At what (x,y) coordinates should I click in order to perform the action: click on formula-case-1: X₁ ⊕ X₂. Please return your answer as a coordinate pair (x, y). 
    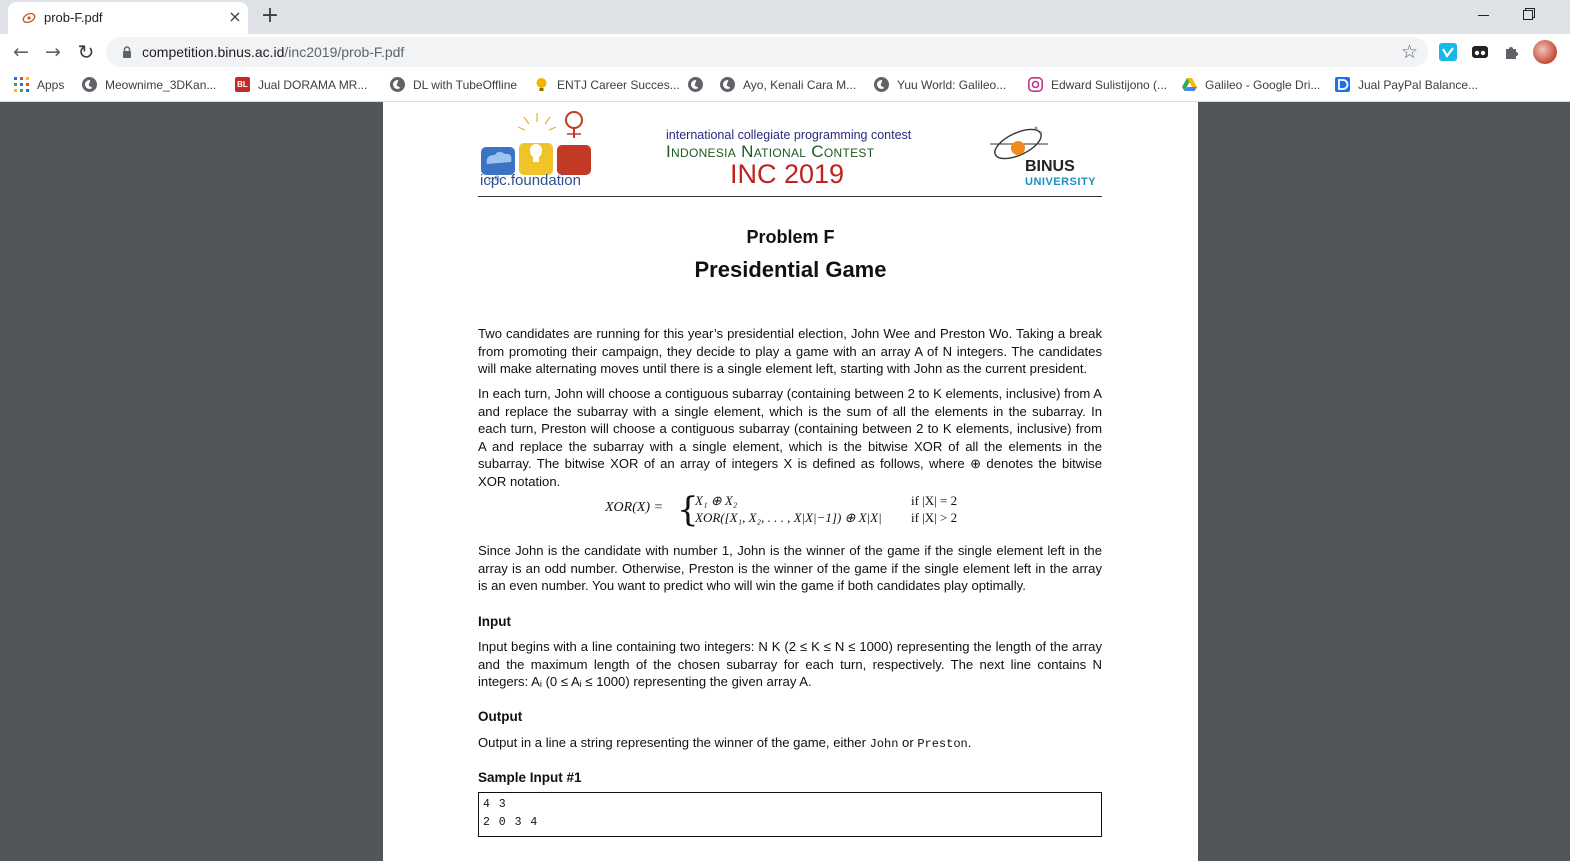
    Looking at the image, I should click on (716, 500).